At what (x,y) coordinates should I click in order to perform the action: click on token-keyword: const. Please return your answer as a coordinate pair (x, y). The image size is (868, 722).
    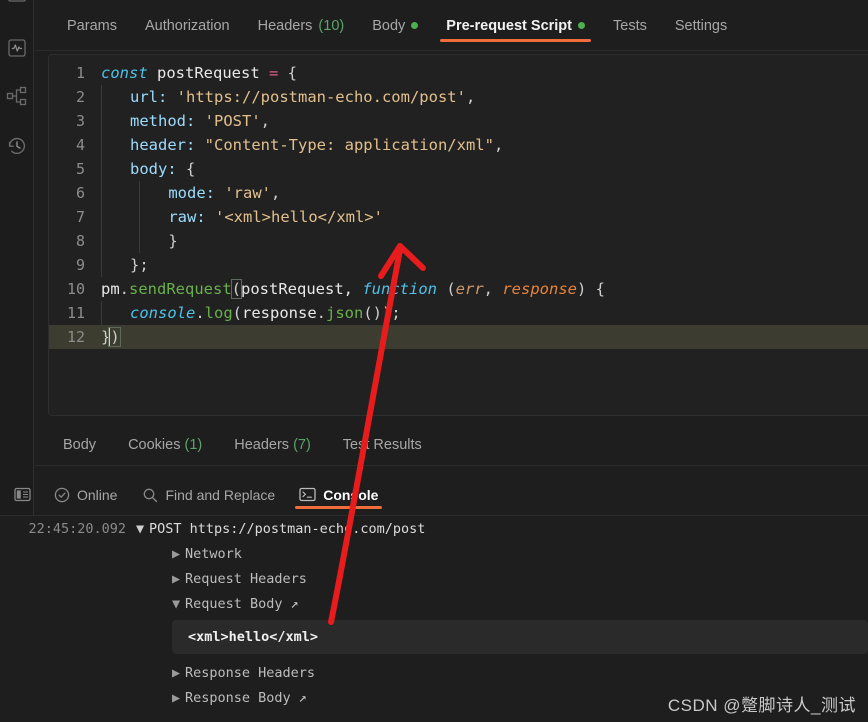
    Looking at the image, I should click on (124, 73).